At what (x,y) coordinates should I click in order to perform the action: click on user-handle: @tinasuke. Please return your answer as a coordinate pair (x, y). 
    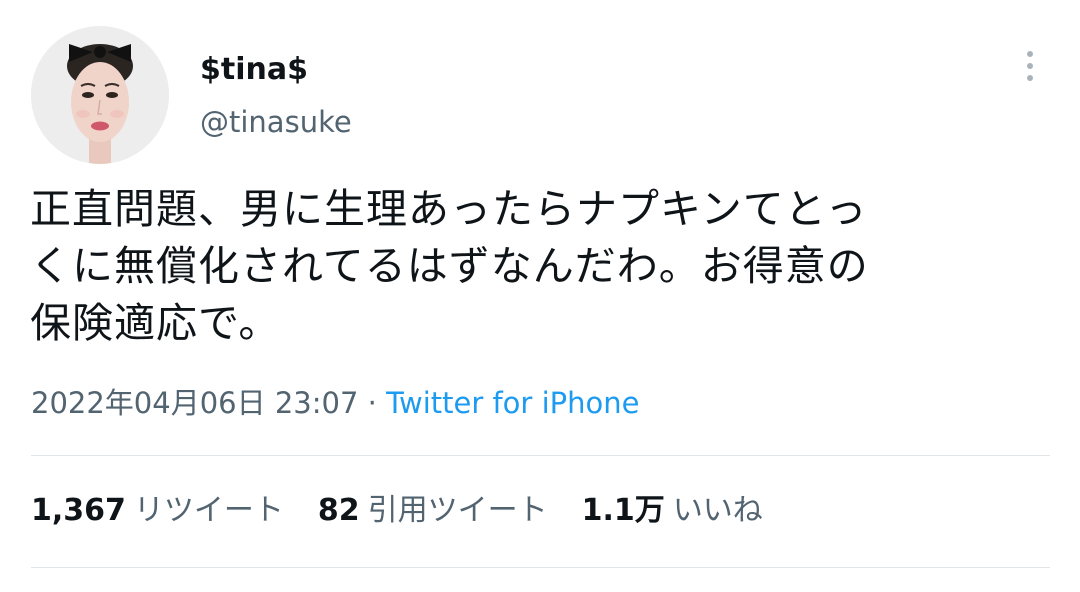
    Looking at the image, I should click on (276, 122).